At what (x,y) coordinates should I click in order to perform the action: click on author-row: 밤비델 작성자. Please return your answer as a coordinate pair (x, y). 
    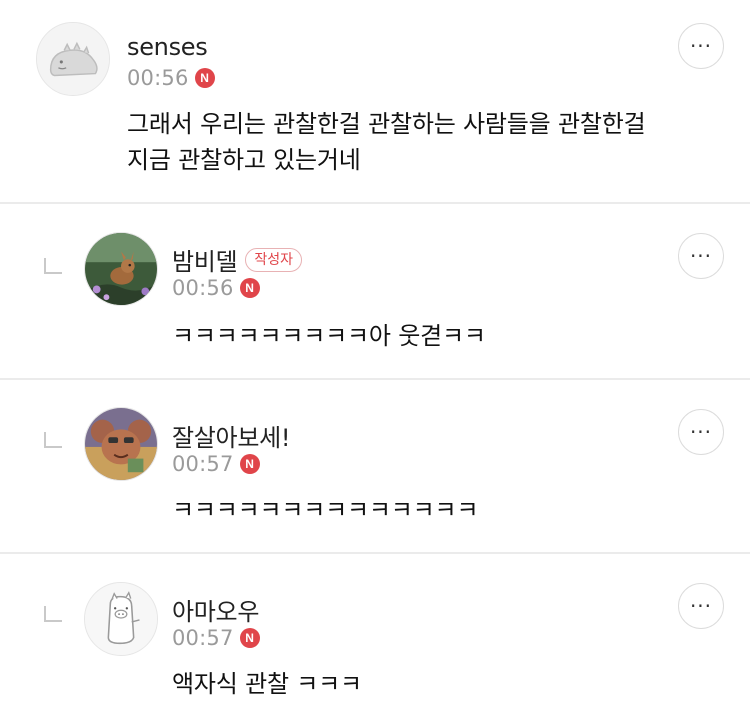
    Looking at the image, I should click on (237, 259).